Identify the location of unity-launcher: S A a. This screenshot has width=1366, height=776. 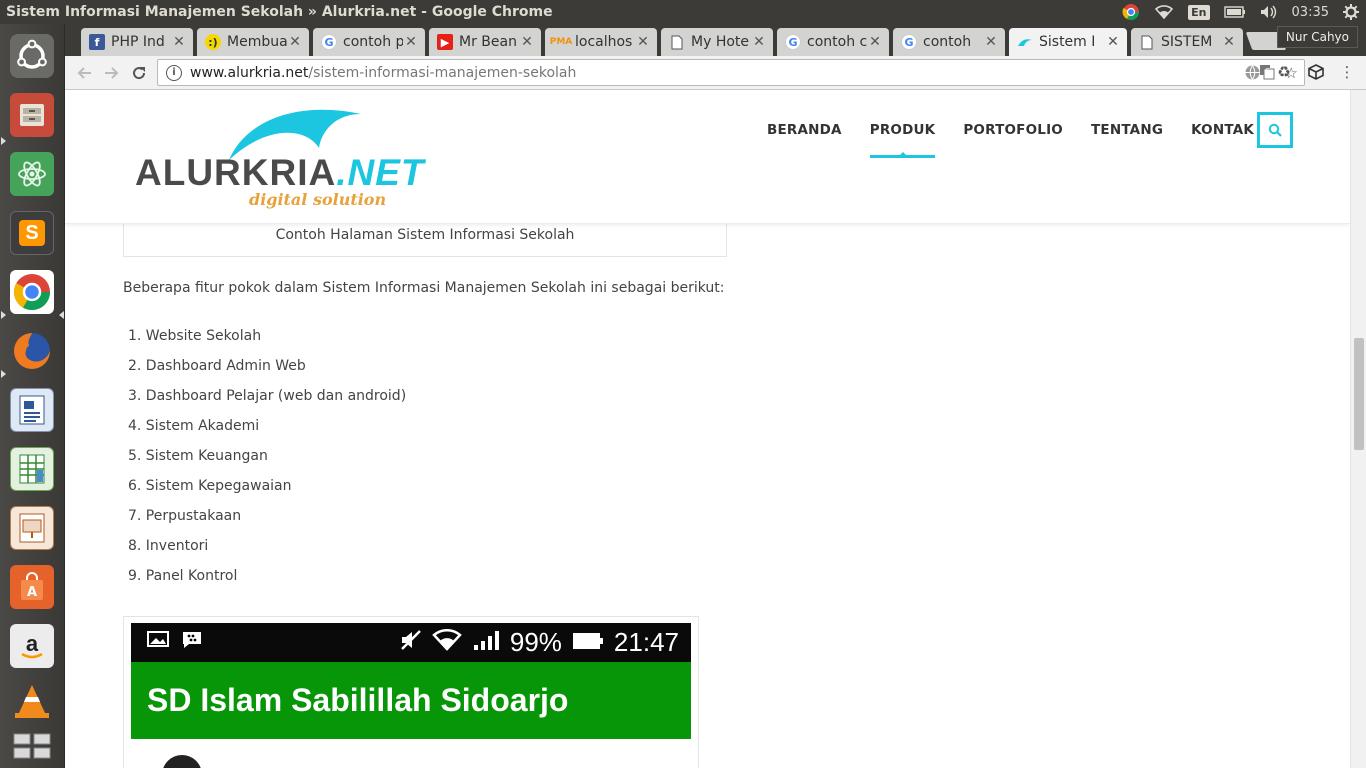
(32, 396).